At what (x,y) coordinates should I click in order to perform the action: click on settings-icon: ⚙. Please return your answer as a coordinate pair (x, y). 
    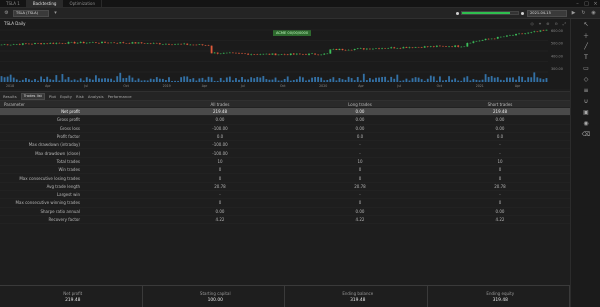
    Looking at the image, I should click on (6, 13).